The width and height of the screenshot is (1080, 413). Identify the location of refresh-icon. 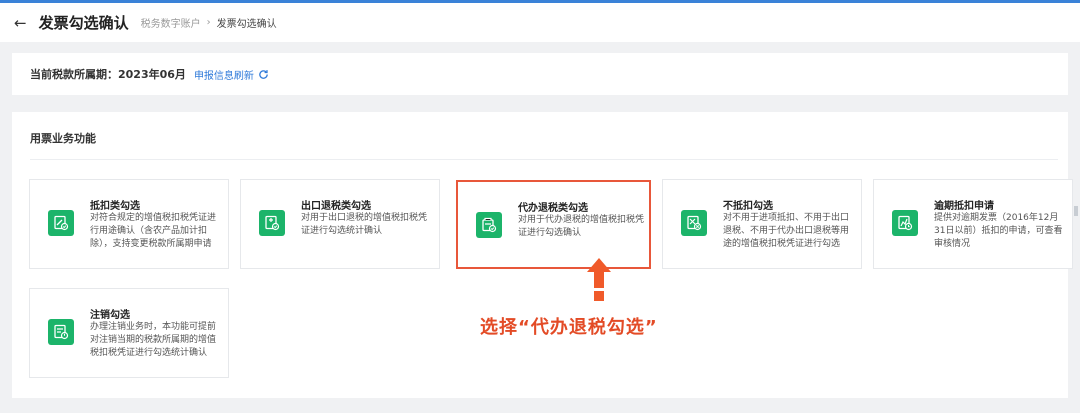
(263, 74).